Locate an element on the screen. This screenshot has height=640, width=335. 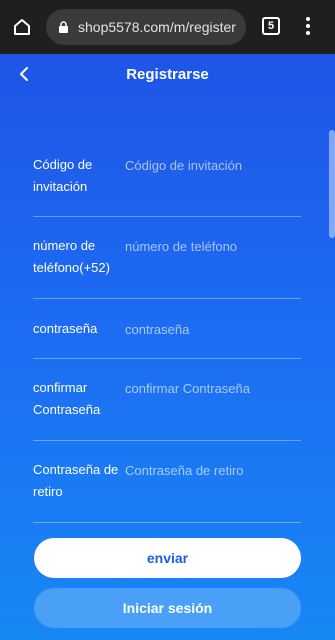
back-arrow-icon is located at coordinates (24, 74).